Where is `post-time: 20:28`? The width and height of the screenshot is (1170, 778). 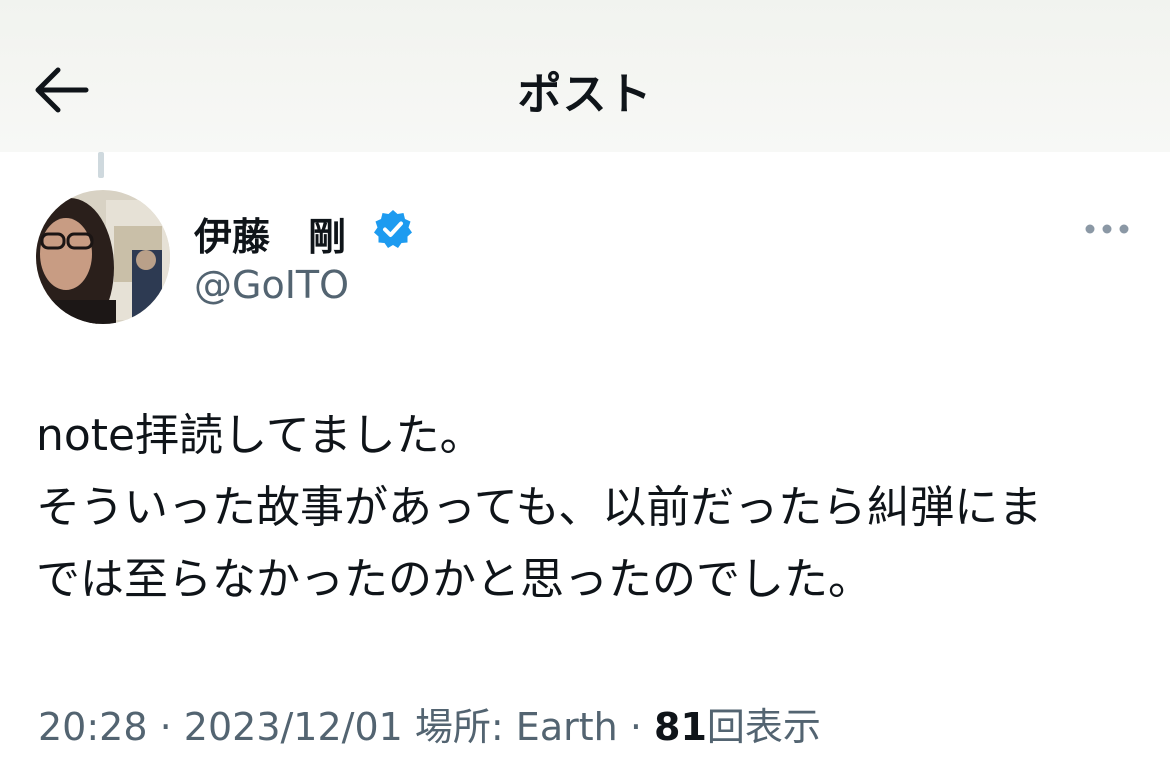
post-time: 20:28 is located at coordinates (93, 727).